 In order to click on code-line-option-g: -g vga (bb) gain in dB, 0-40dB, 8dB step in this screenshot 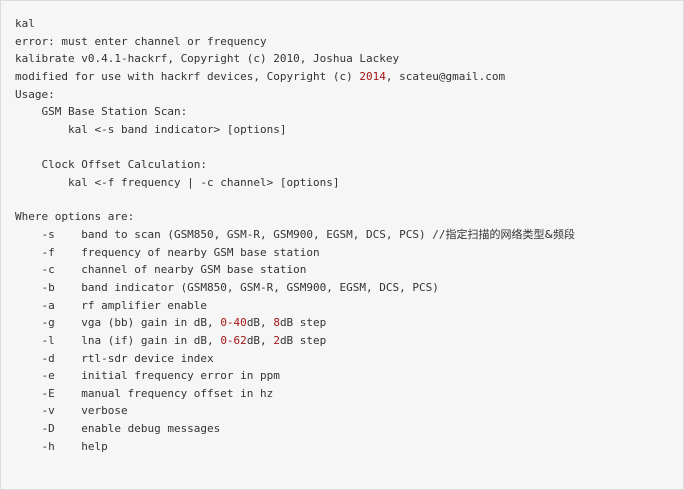, I will do `click(170, 323)`.